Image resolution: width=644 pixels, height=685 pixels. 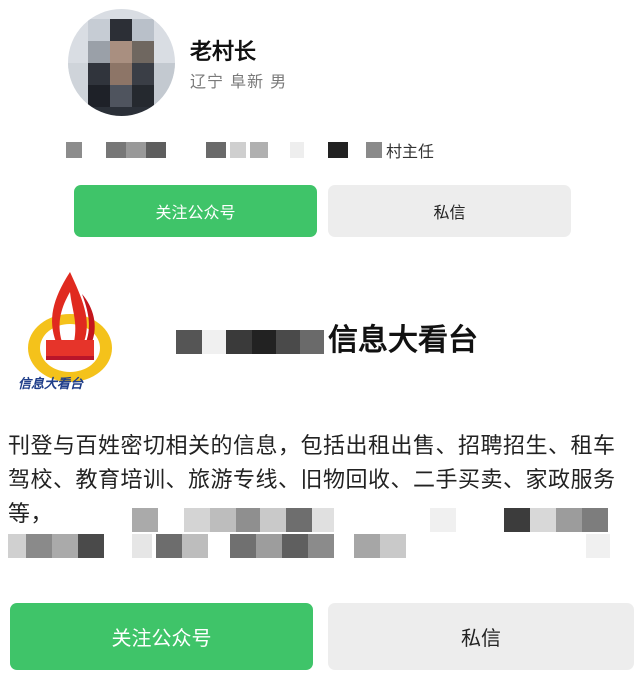 I want to click on profile-role: 村主任, so click(x=410, y=151).